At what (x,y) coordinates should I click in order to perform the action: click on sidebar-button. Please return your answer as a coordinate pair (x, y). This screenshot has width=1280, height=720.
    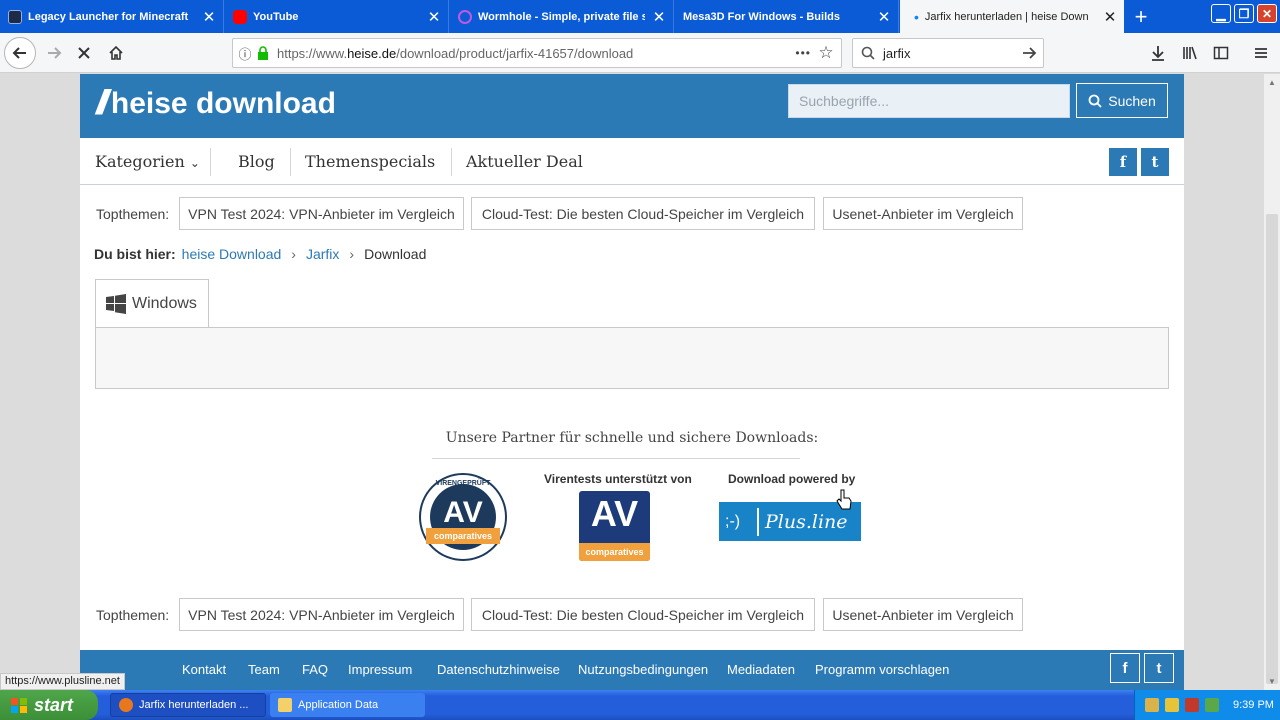
    Looking at the image, I should click on (1221, 53).